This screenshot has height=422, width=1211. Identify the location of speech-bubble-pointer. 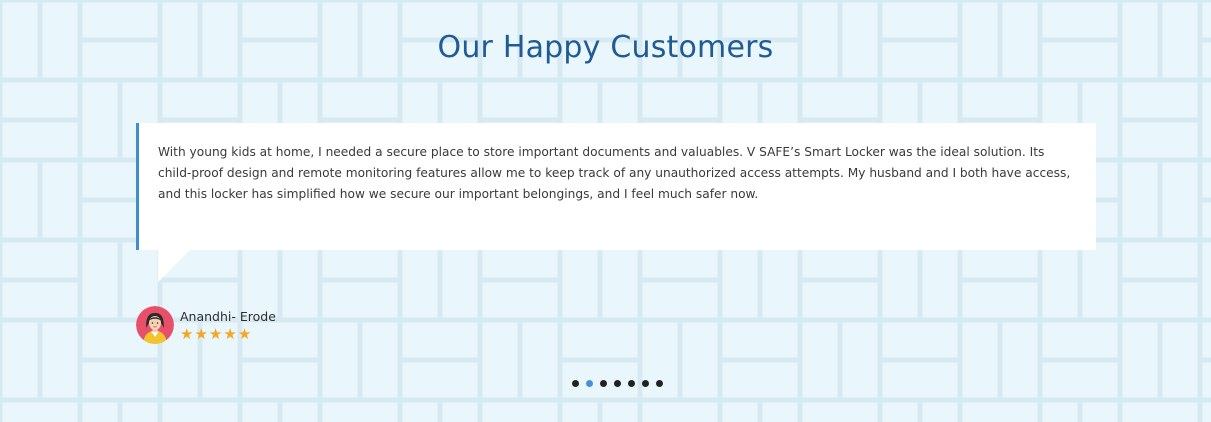
(174, 265).